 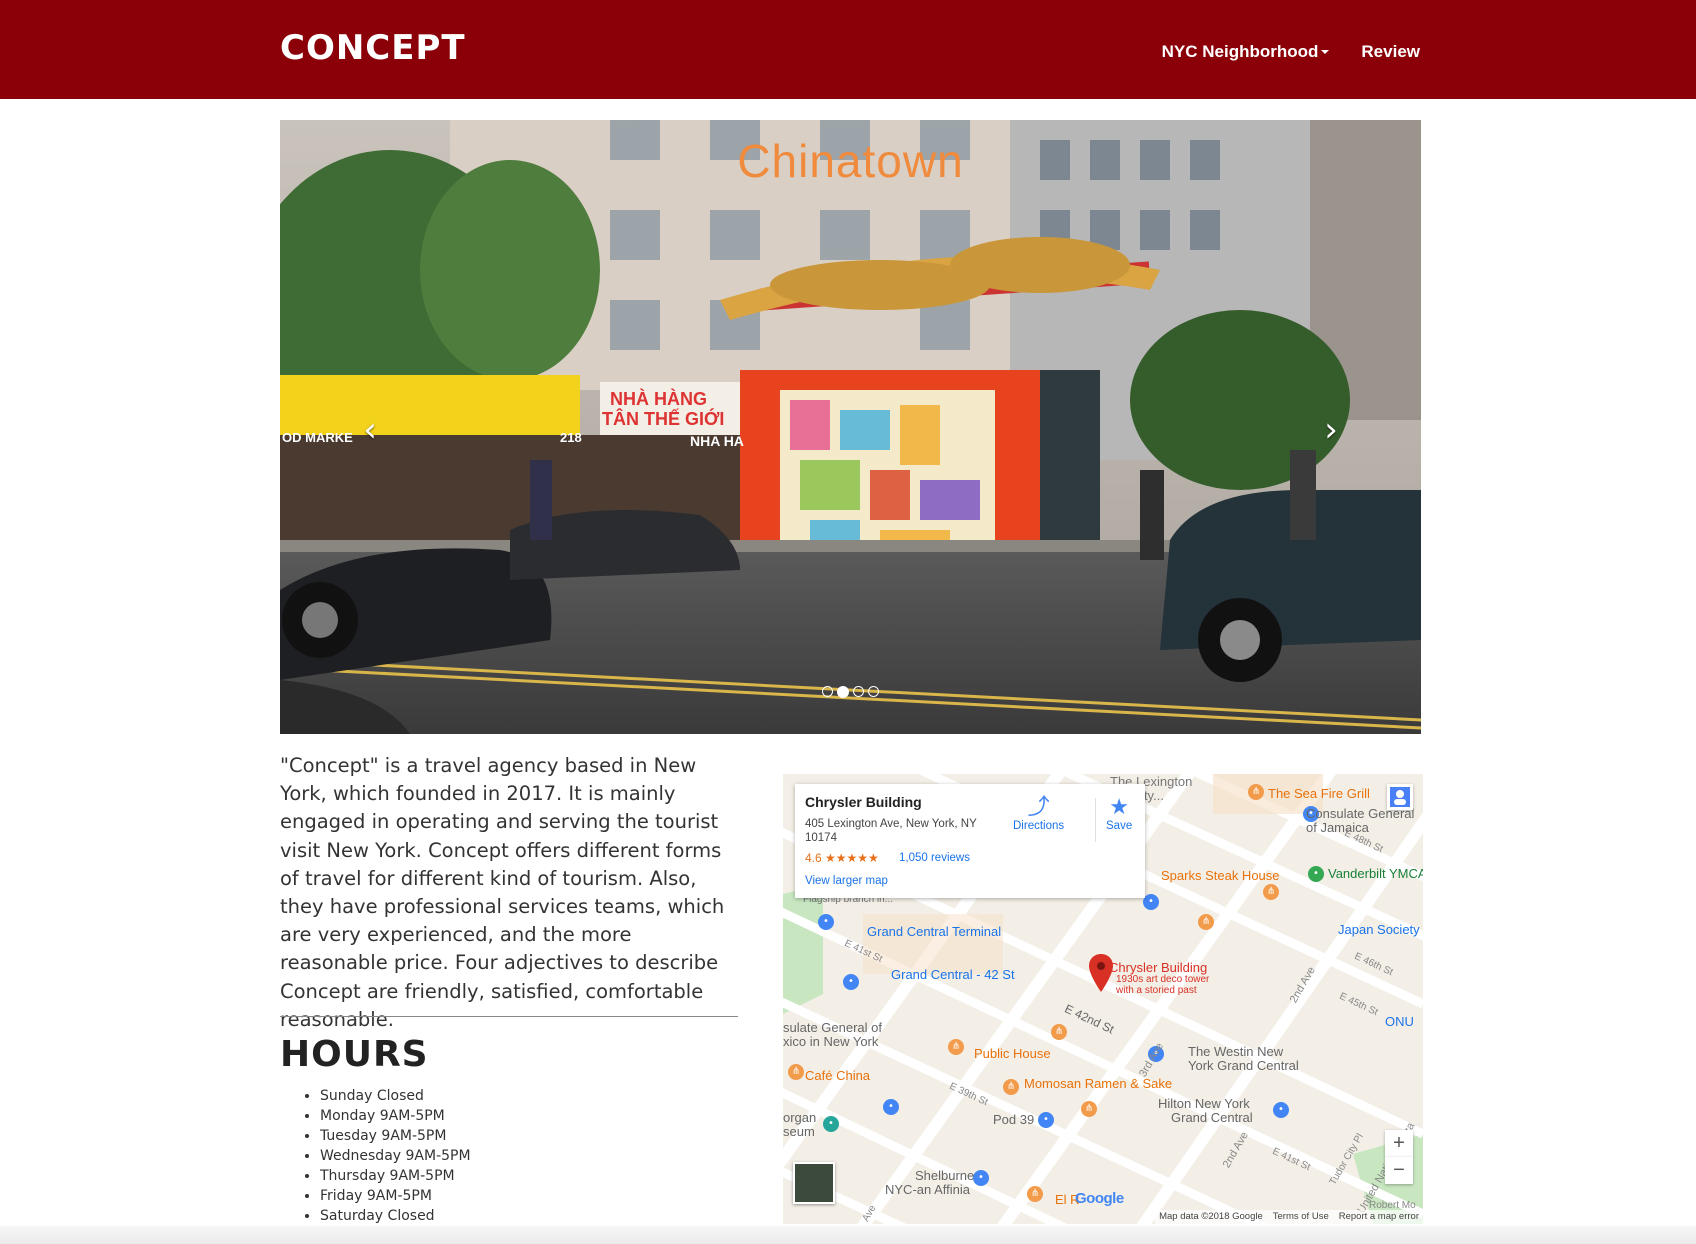 I want to click on map-label: Public House, so click(x=1012, y=1053).